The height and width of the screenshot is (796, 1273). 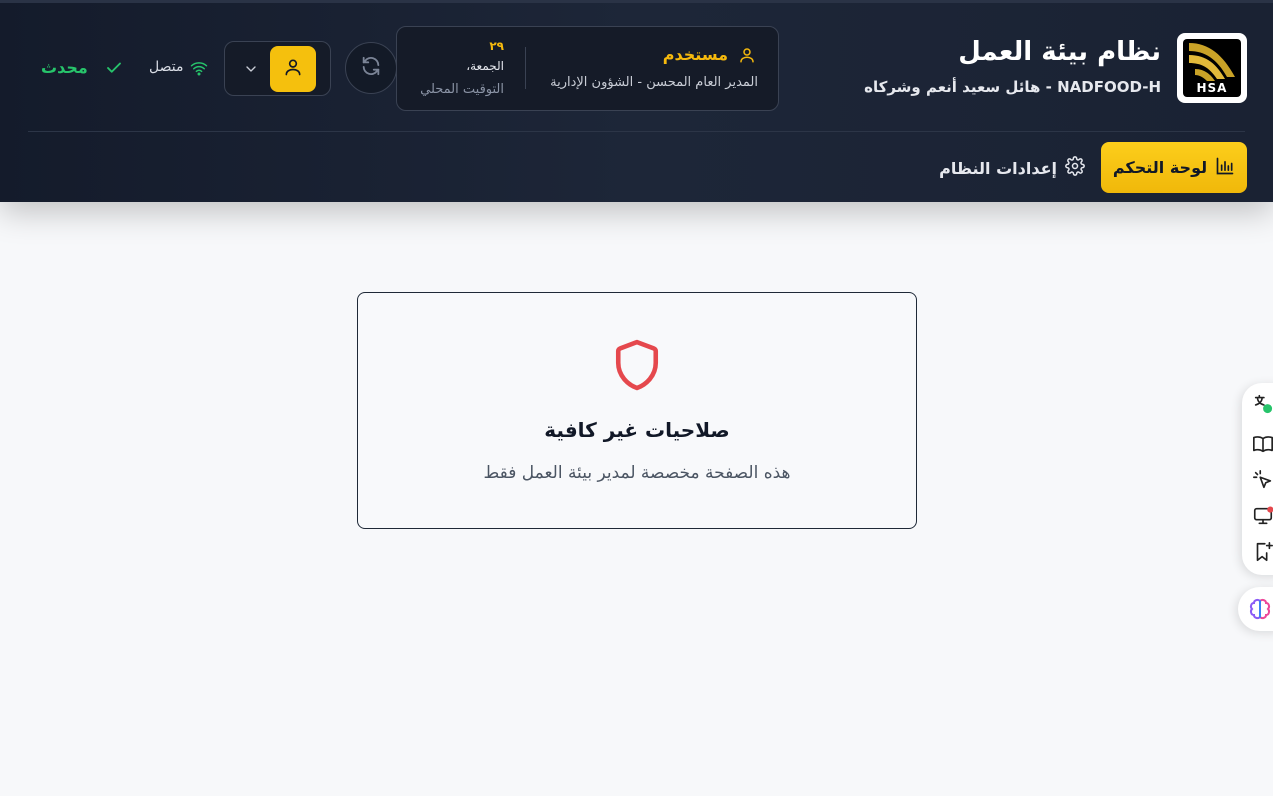 What do you see at coordinates (1262, 444) in the screenshot?
I see `book-icon` at bounding box center [1262, 444].